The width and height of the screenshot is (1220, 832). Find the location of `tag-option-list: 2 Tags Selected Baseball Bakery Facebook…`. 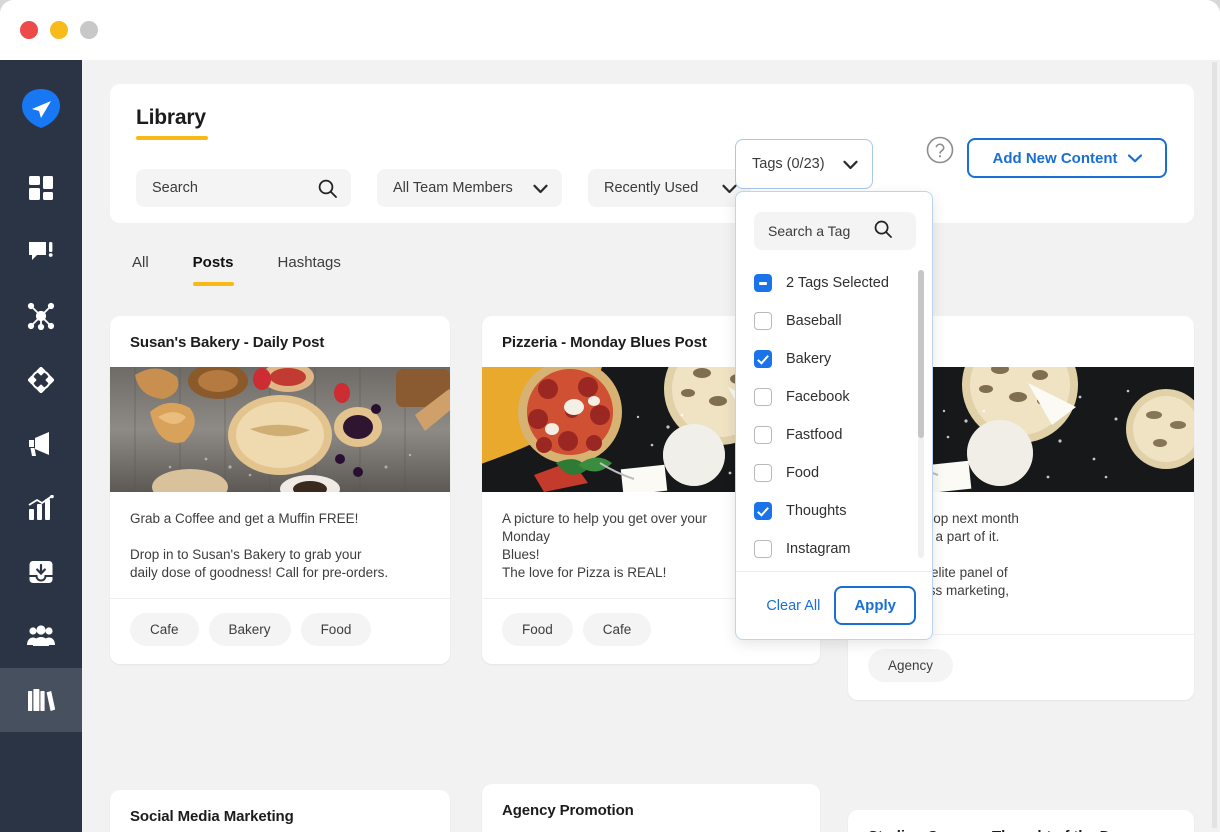

tag-option-list: 2 Tags Selected Baseball Bakery Facebook… is located at coordinates (835, 416).